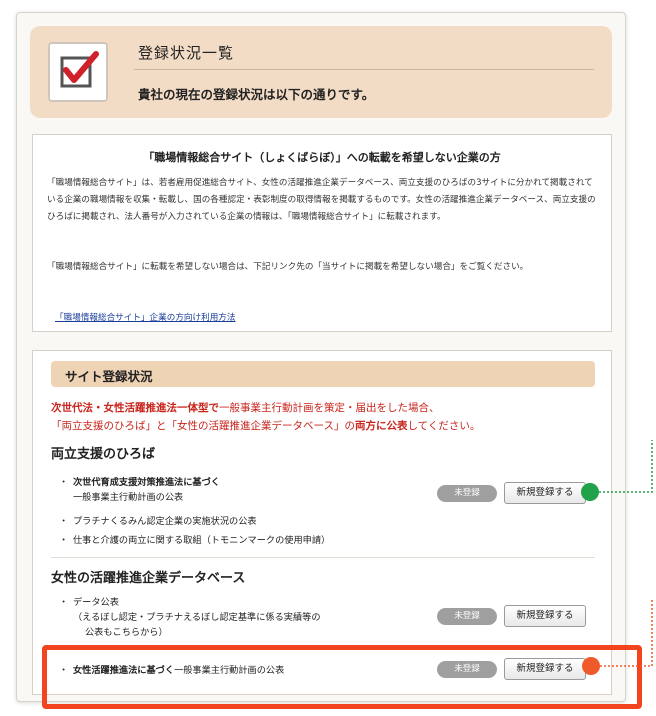 The height and width of the screenshot is (716, 656). Describe the element at coordinates (135, 408) in the screenshot. I see `notice-bold-1: 次世代法・女性活躍推進法一体型で` at that location.